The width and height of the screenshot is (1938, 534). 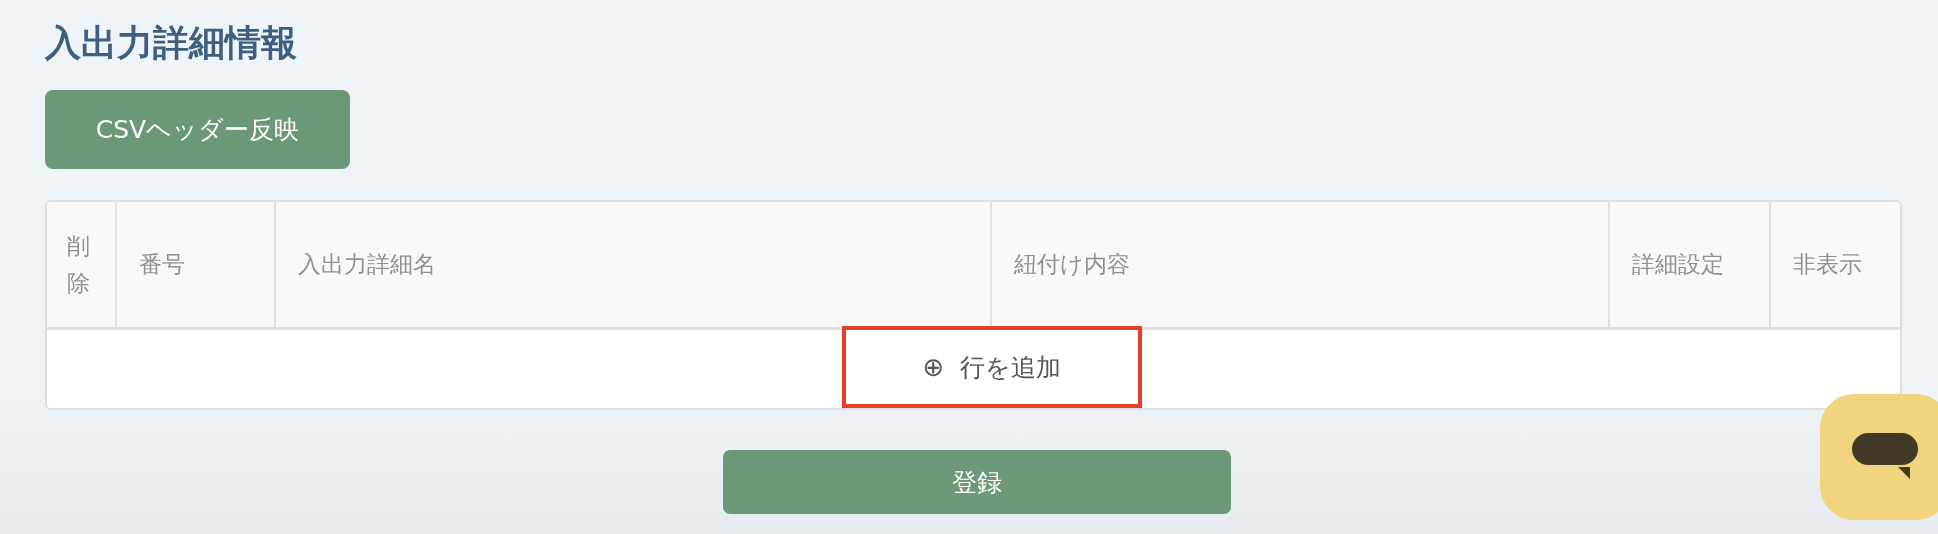 What do you see at coordinates (1827, 264) in the screenshot?
I see `column-header: 非表示` at bounding box center [1827, 264].